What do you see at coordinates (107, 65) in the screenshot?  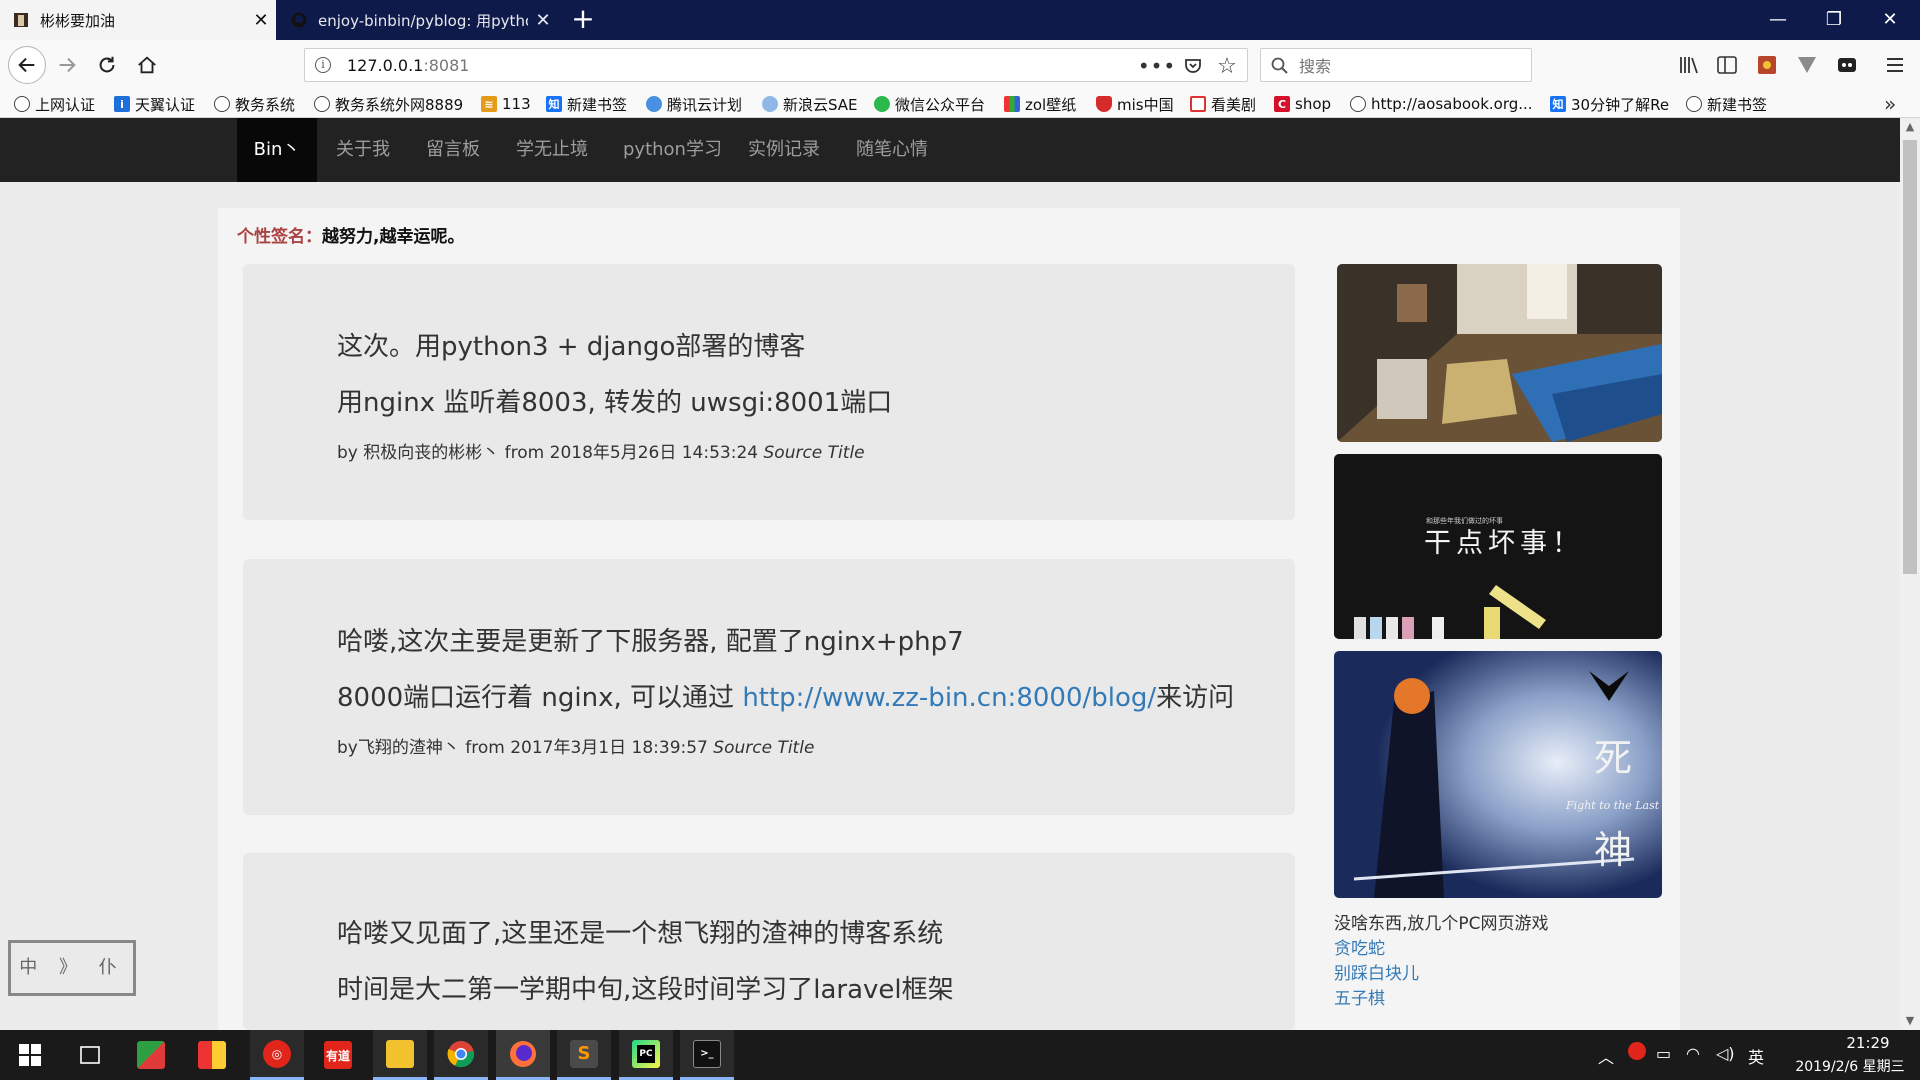 I see `reload-button` at bounding box center [107, 65].